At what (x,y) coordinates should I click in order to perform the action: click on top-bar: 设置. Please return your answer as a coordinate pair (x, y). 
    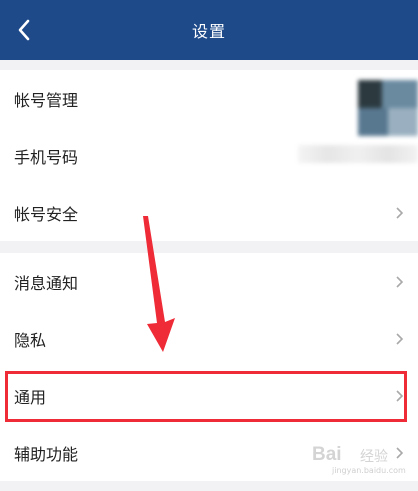
    Looking at the image, I should click on (209, 30).